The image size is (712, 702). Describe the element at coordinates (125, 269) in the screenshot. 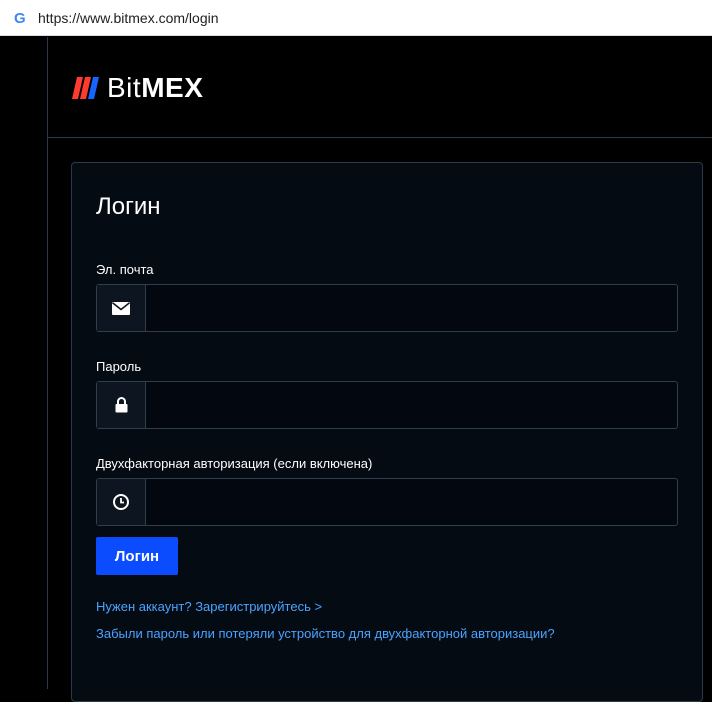

I see `email-label: Эл. почта` at that location.